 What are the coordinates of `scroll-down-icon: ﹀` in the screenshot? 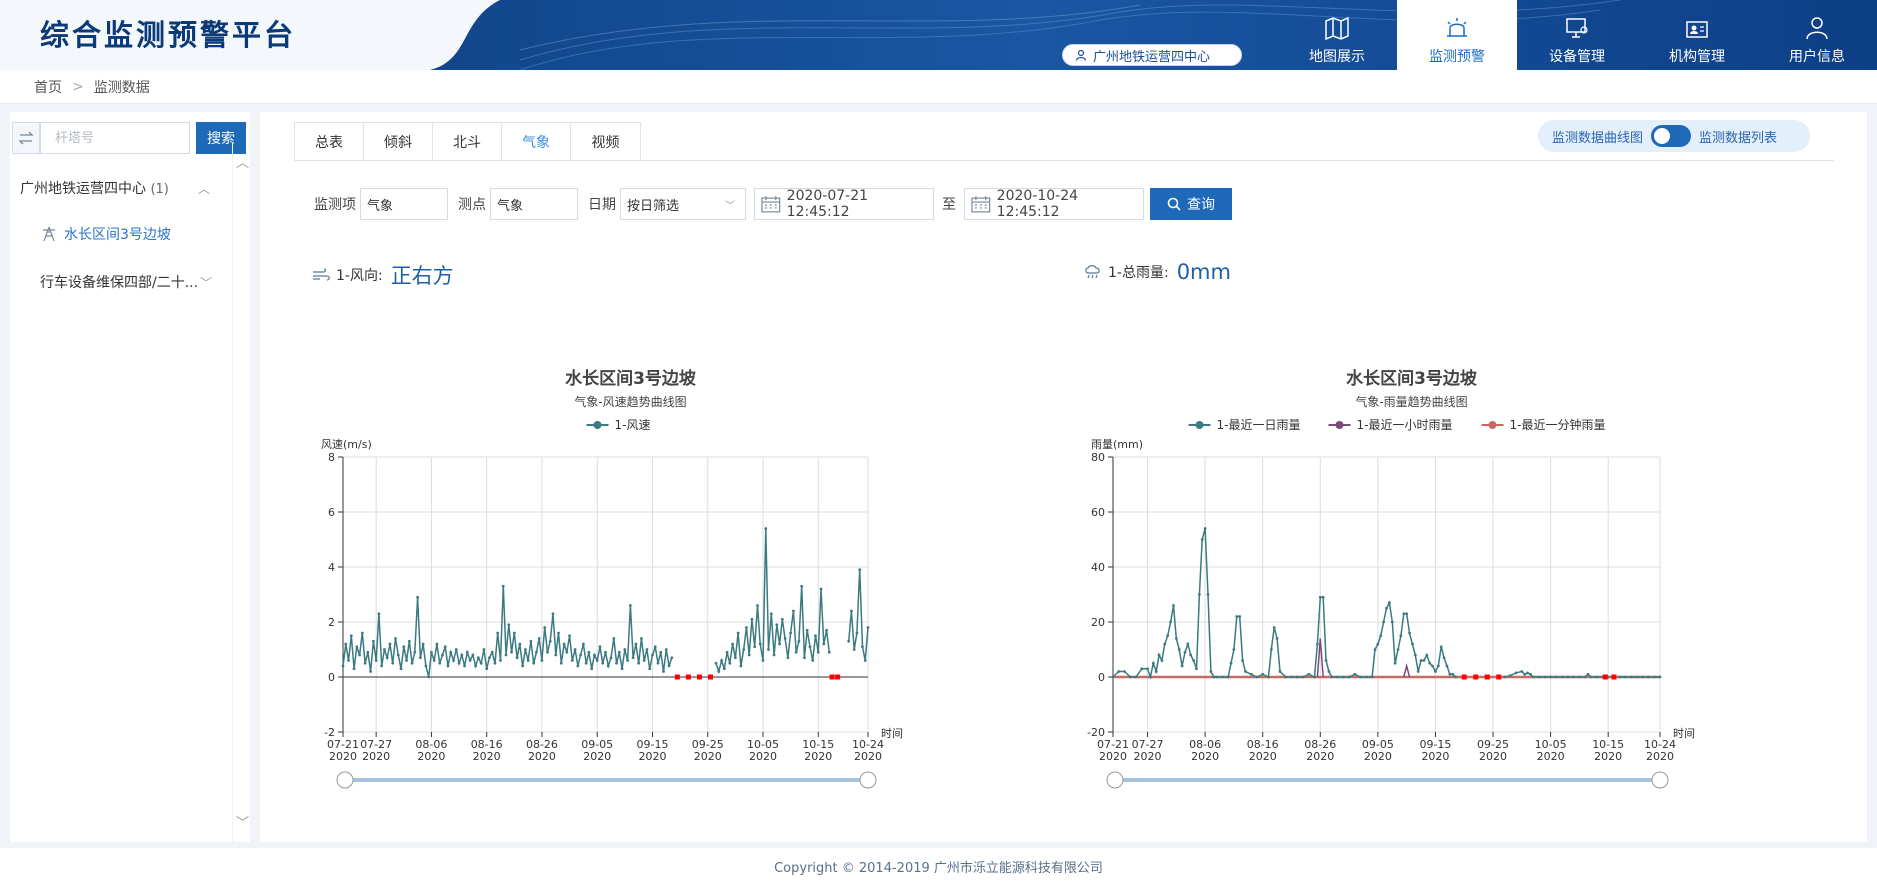 It's located at (242, 821).